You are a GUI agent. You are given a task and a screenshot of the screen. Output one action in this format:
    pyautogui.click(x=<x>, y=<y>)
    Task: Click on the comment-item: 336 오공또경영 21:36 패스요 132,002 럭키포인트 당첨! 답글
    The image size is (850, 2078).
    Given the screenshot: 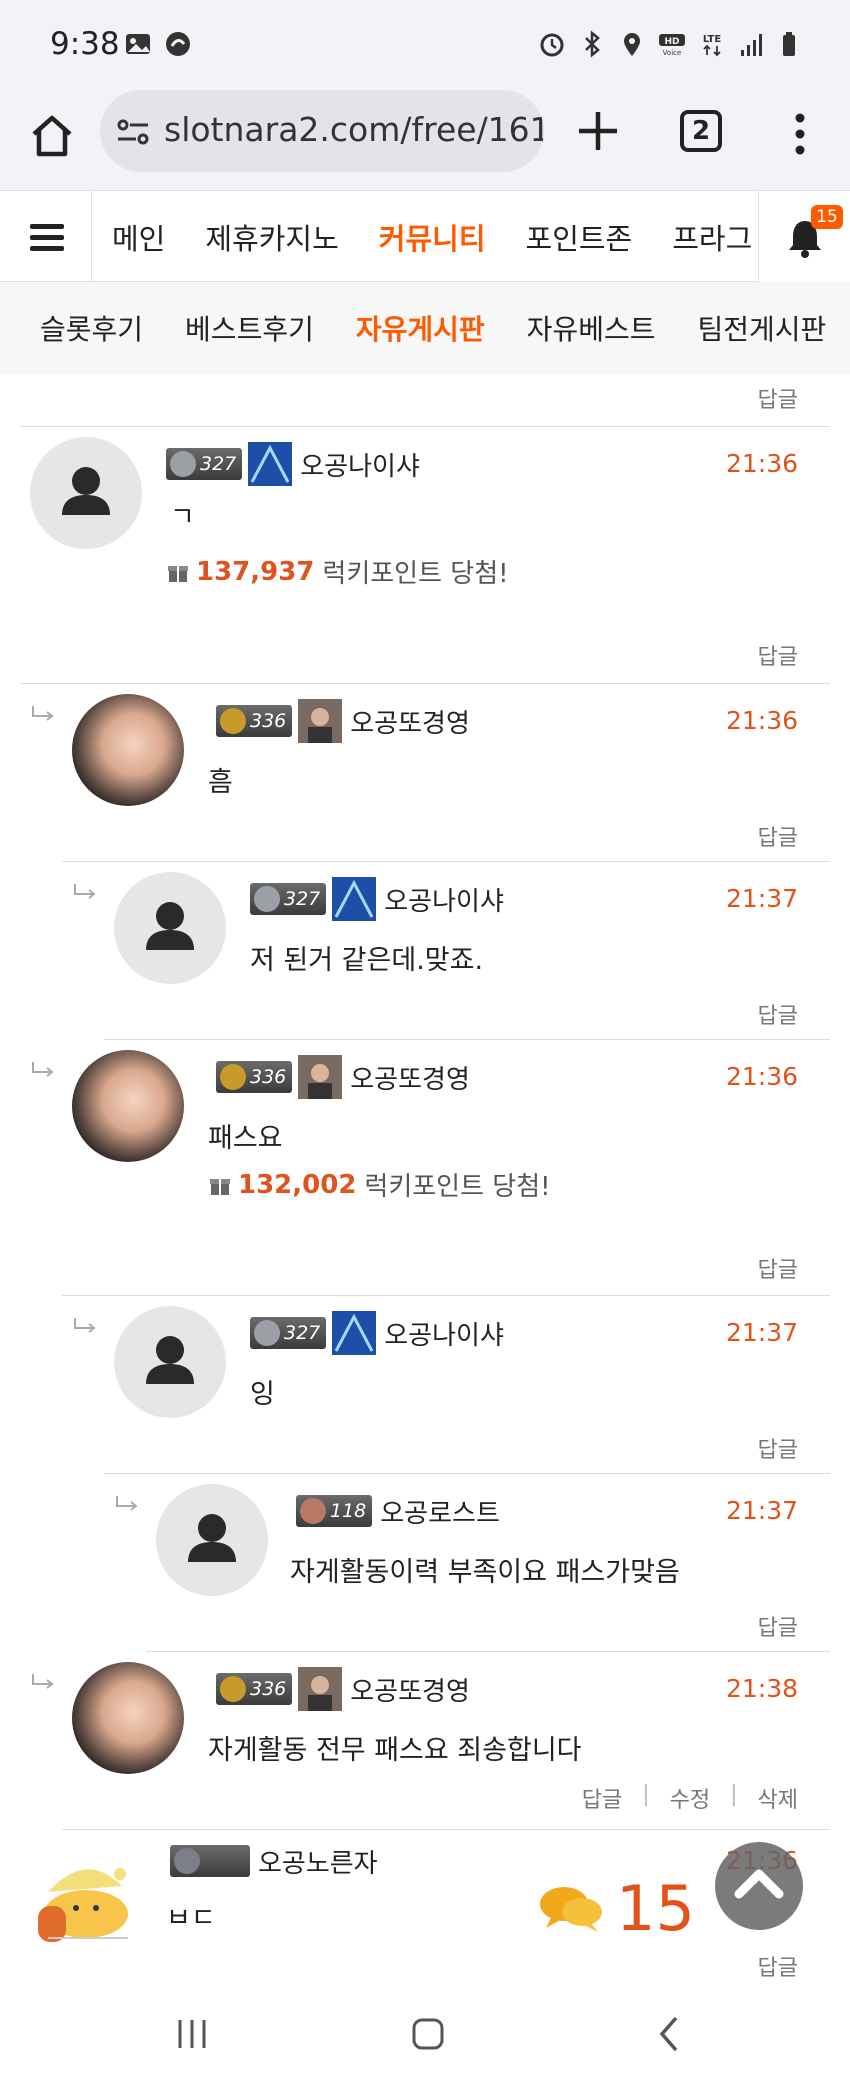 What is the action you would take?
    pyautogui.click(x=431, y=1168)
    